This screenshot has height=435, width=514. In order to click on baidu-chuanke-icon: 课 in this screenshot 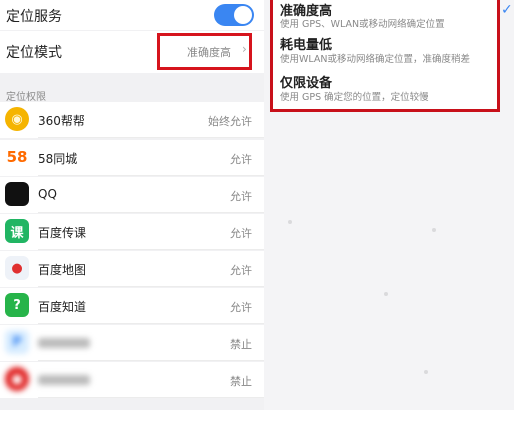, I will do `click(17, 231)`.